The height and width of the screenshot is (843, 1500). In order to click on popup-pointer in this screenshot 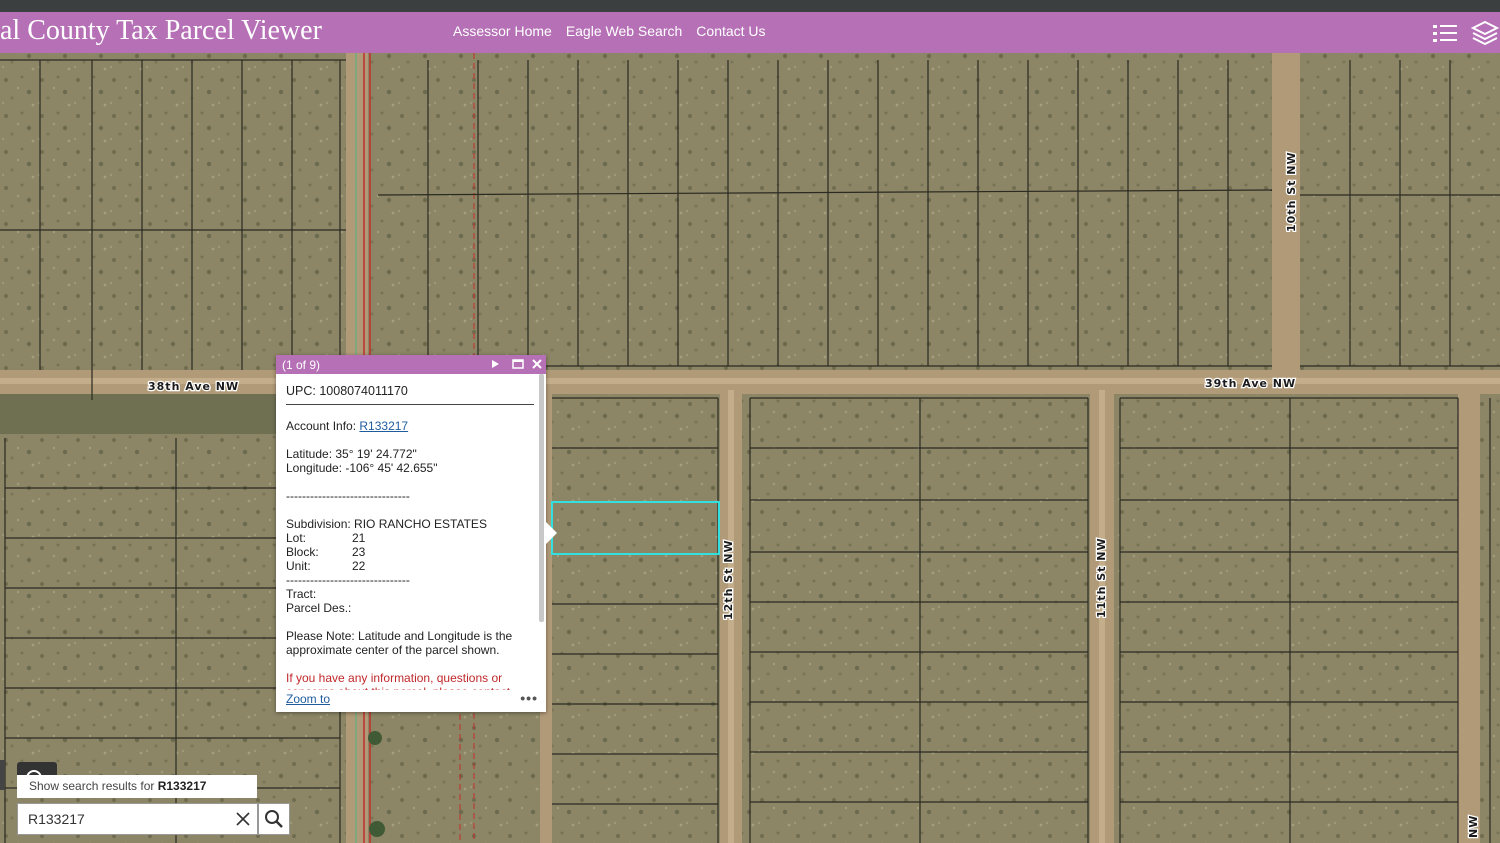, I will do `click(551, 533)`.